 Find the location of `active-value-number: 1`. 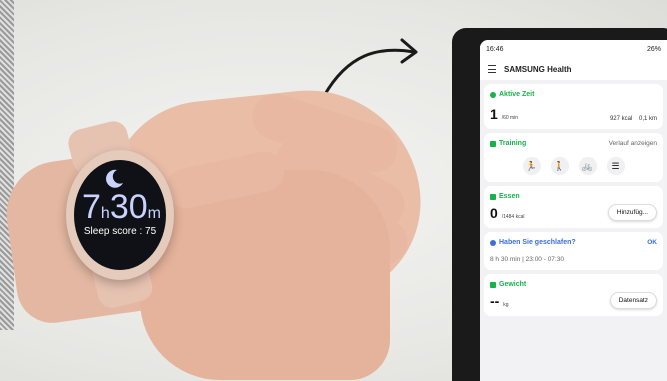

active-value-number: 1 is located at coordinates (494, 114).